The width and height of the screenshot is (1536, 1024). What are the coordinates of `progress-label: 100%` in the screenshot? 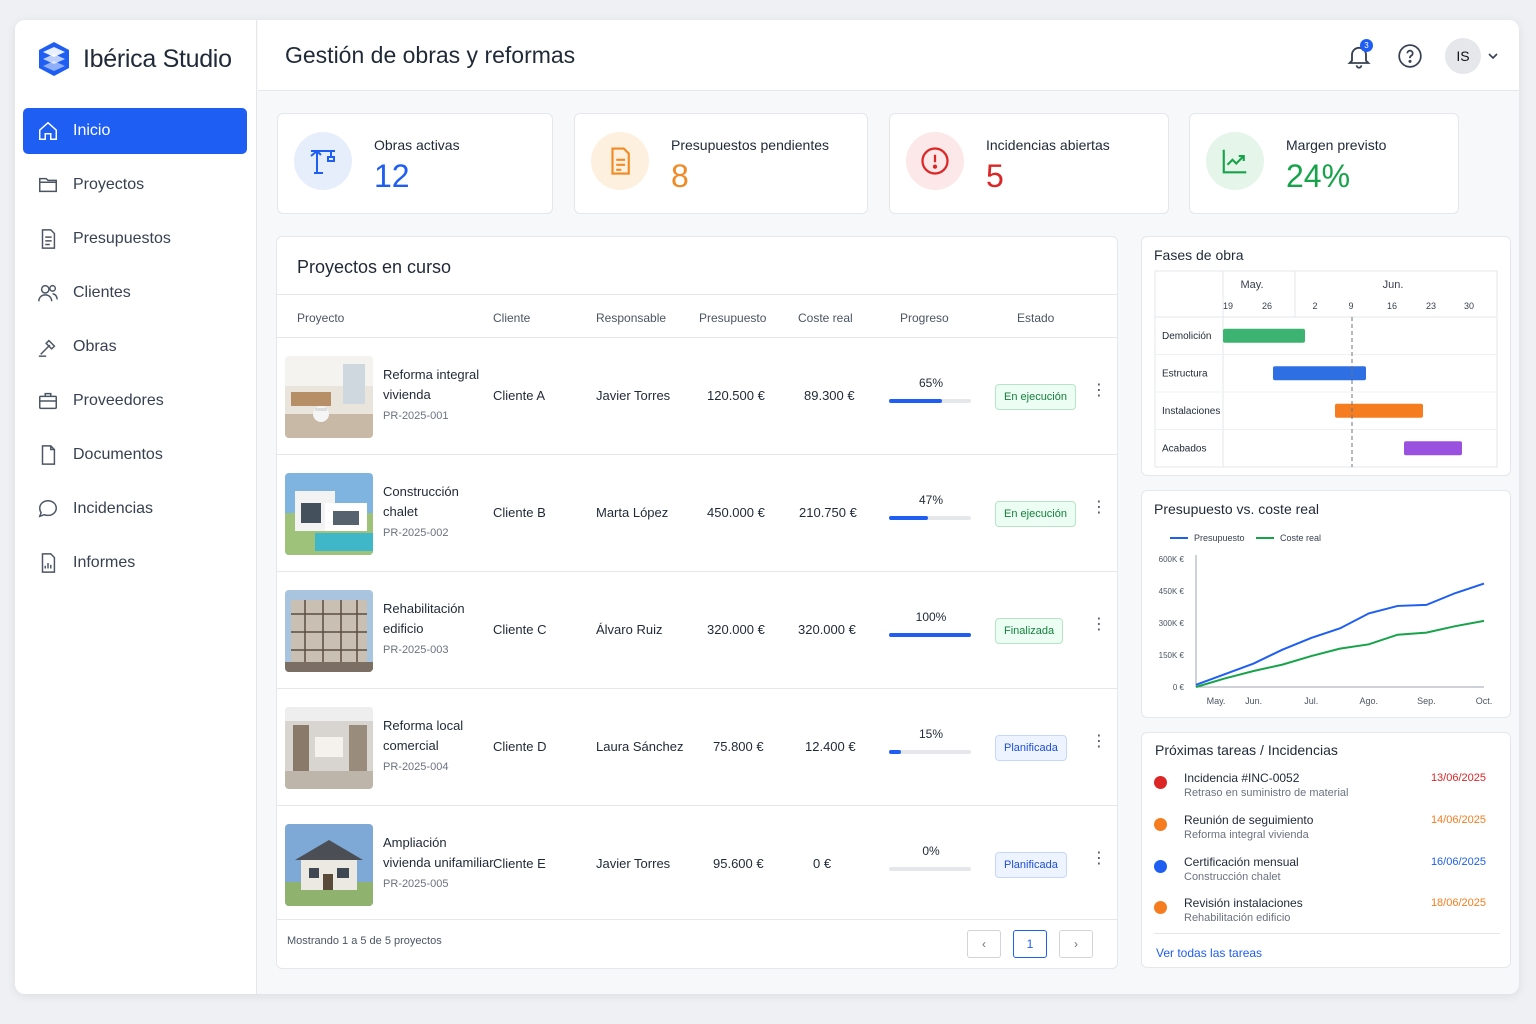 It's located at (931, 617).